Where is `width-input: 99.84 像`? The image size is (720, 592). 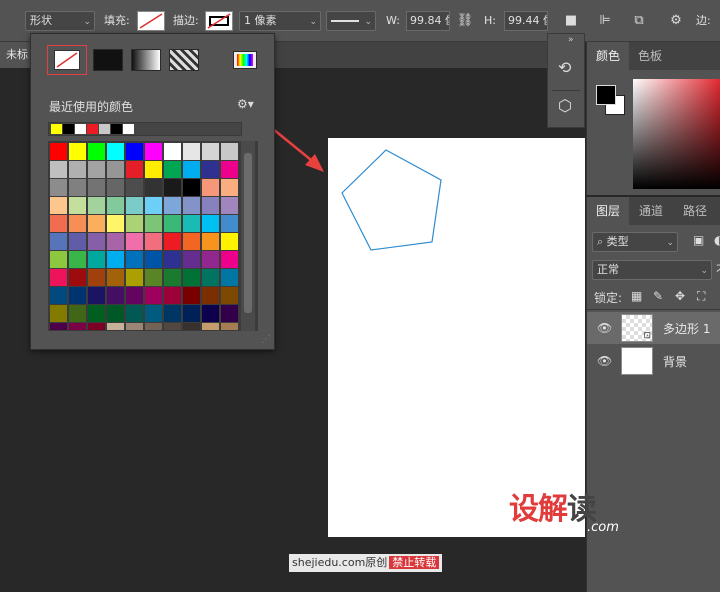
width-input: 99.84 像 is located at coordinates (428, 21).